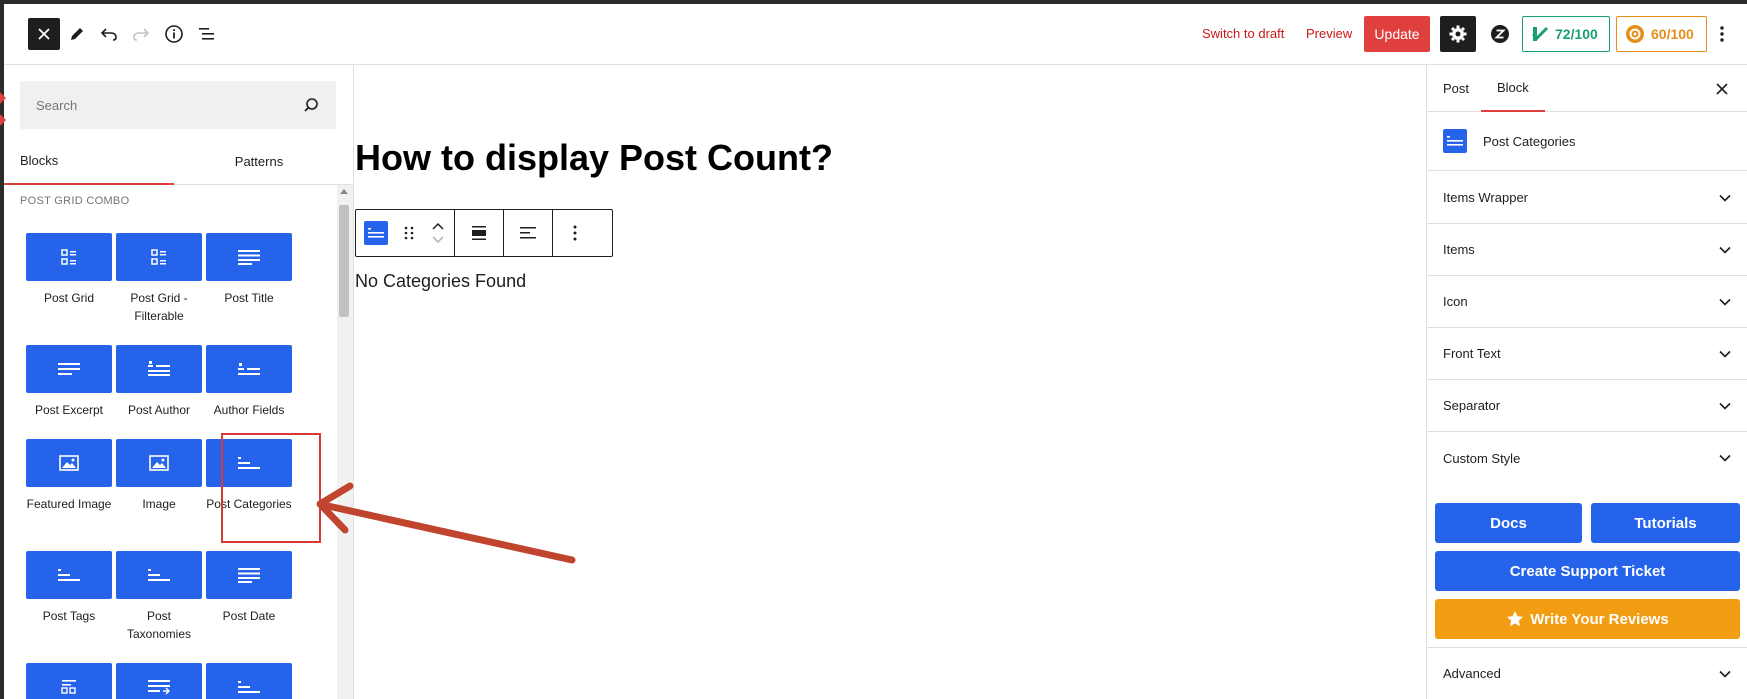 This screenshot has height=699, width=1747. I want to click on undo-button, so click(109, 34).